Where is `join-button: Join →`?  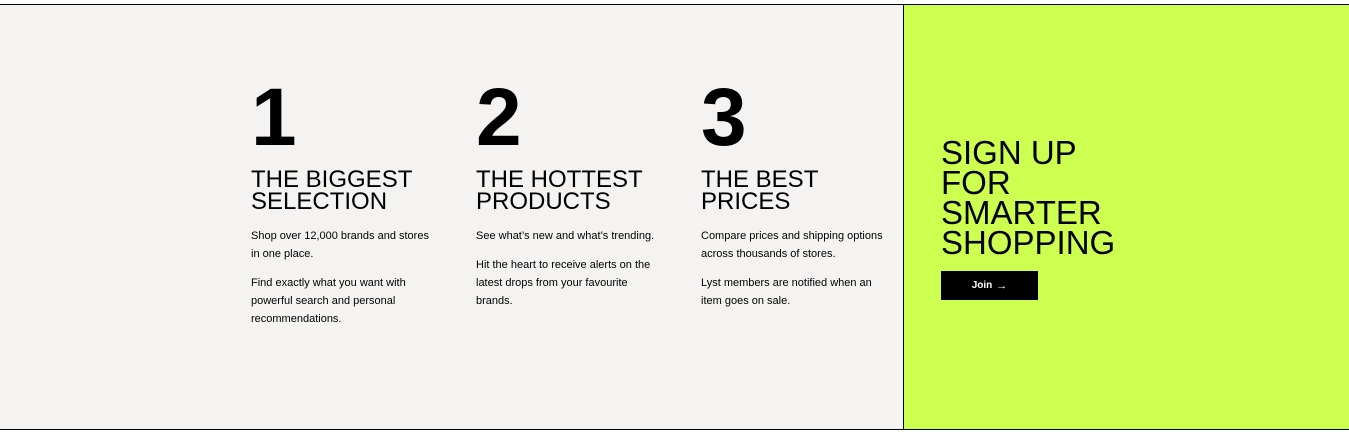 join-button: Join → is located at coordinates (989, 285).